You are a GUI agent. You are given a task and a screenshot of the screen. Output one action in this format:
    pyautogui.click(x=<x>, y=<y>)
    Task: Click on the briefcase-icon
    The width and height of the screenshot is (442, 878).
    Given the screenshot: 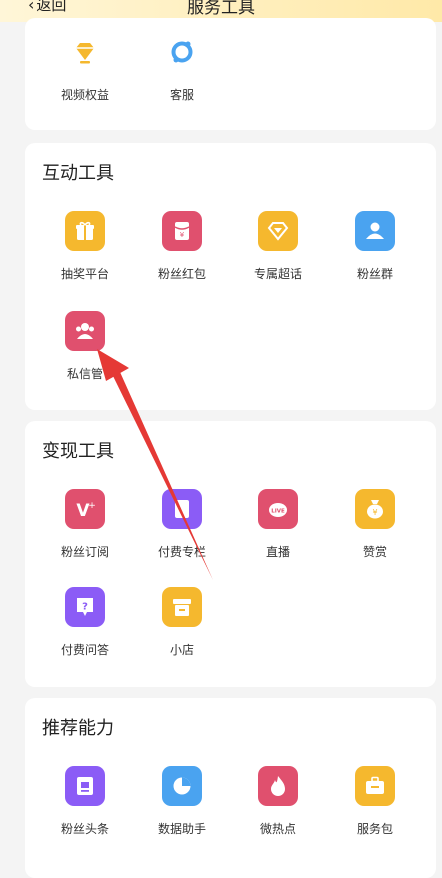 What is the action you would take?
    pyautogui.click(x=375, y=786)
    